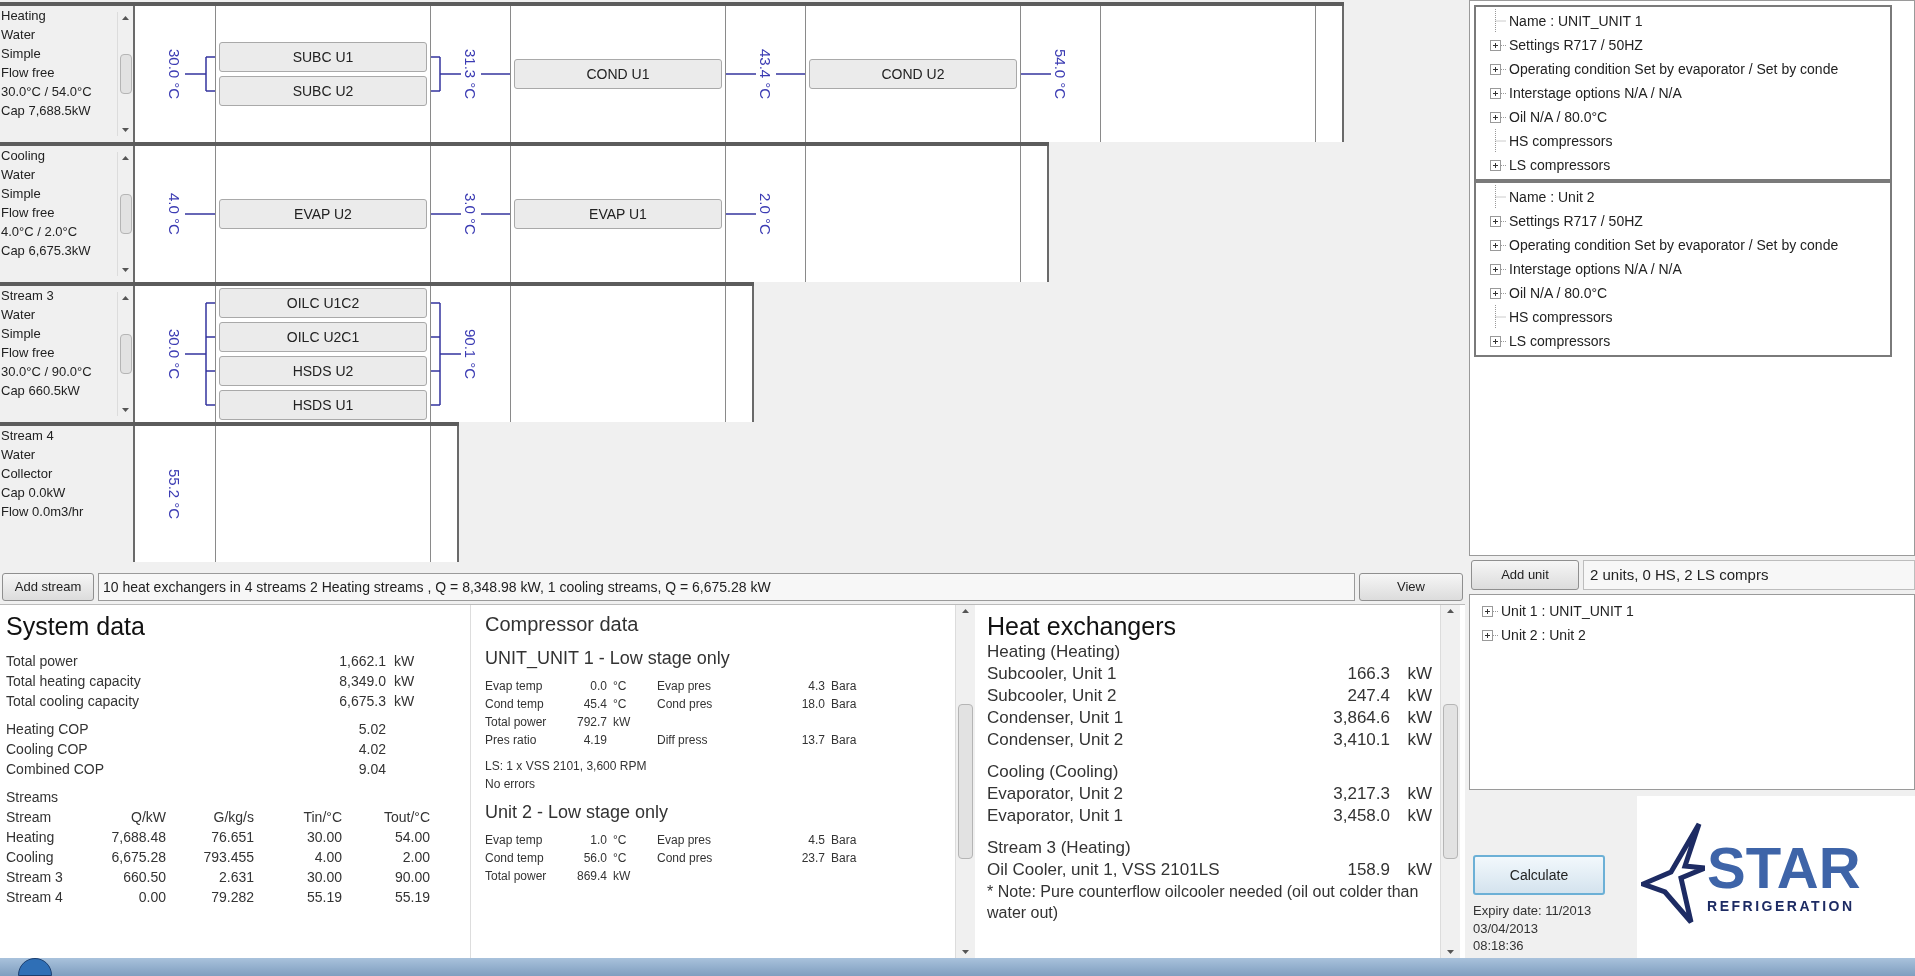  What do you see at coordinates (1506, 928) in the screenshot?
I see `date-text: 03/04/2013` at bounding box center [1506, 928].